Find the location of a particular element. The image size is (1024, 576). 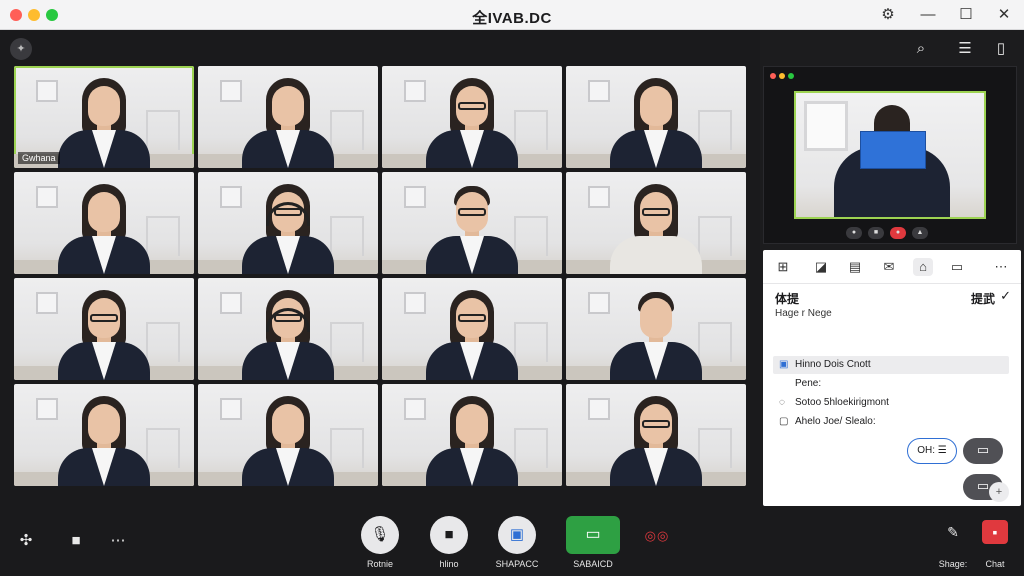

presenter-preview: ● ■ ● ▲ is located at coordinates (890, 155).